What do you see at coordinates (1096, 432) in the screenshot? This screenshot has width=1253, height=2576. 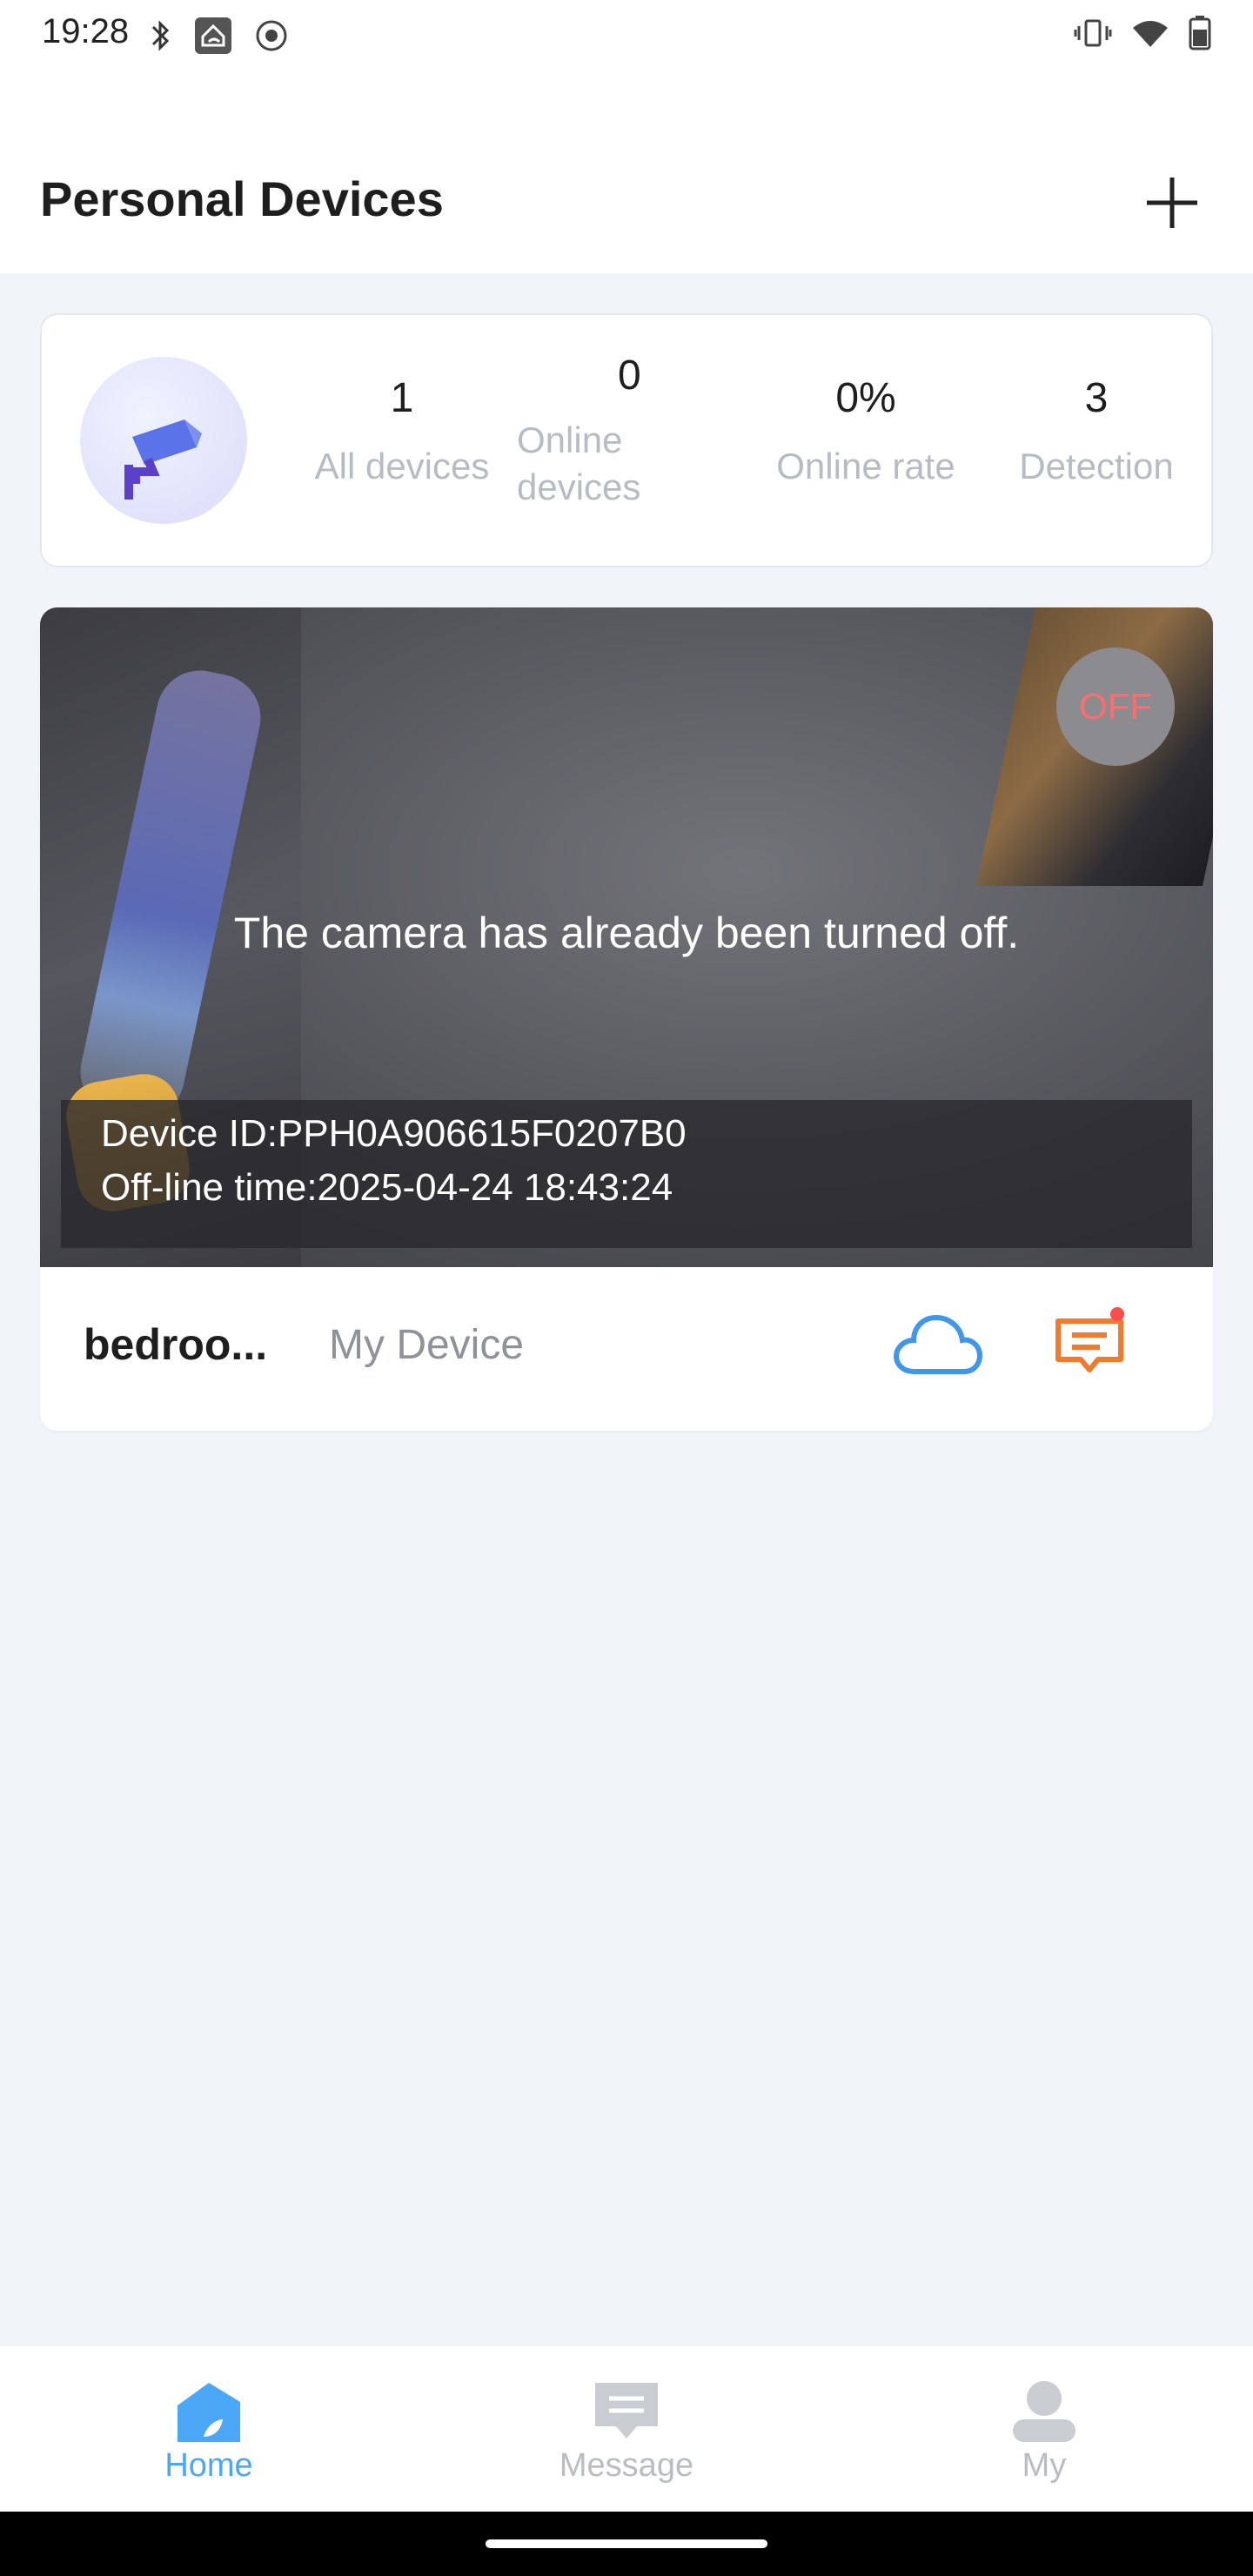 I see `stat-detection: 3 Detection` at bounding box center [1096, 432].